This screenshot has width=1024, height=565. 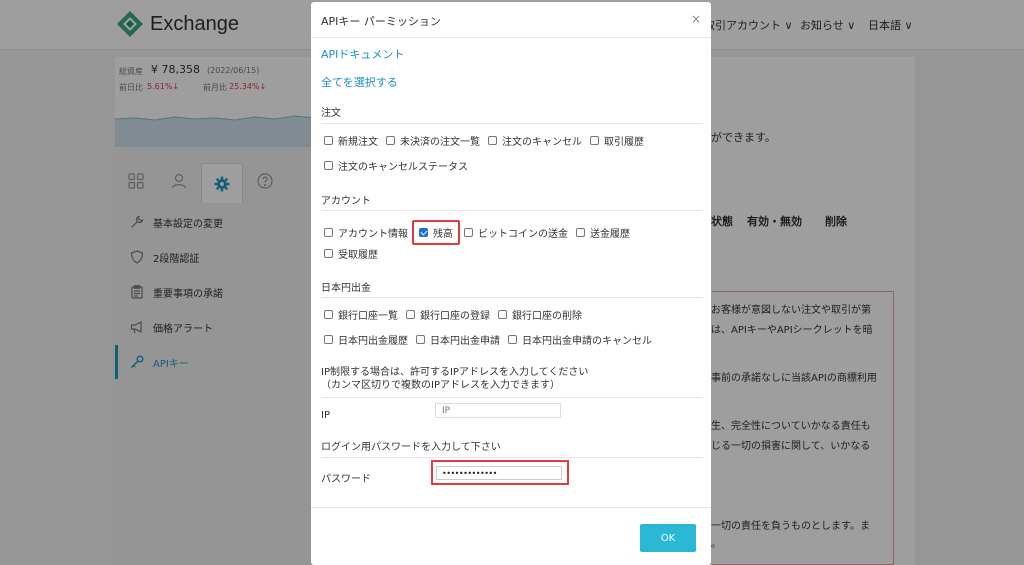 I want to click on checkbox-new-order: 新規注文, so click(x=351, y=140).